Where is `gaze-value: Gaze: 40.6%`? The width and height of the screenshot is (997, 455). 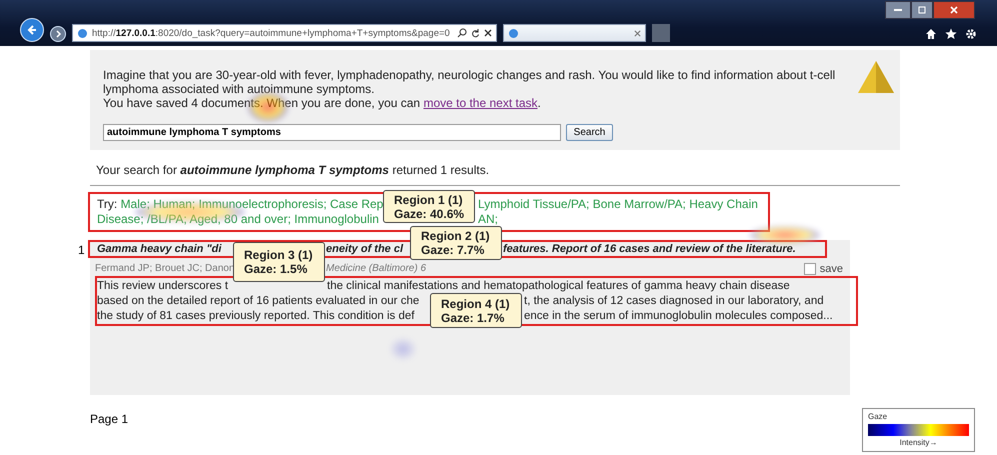 gaze-value: Gaze: 40.6% is located at coordinates (430, 213).